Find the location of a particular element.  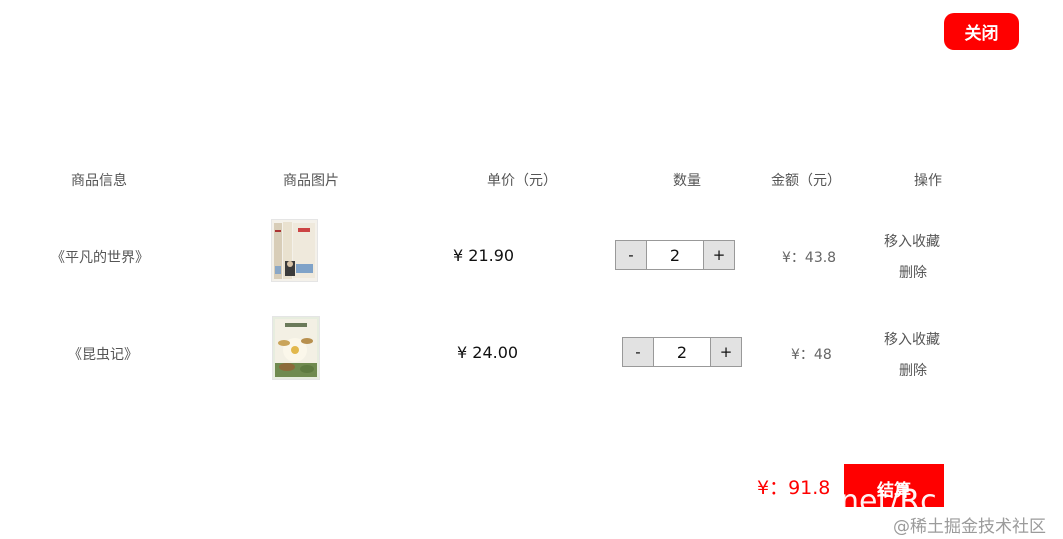

checkout-overlay-text: net/Rc is located at coordinates (890, 495).